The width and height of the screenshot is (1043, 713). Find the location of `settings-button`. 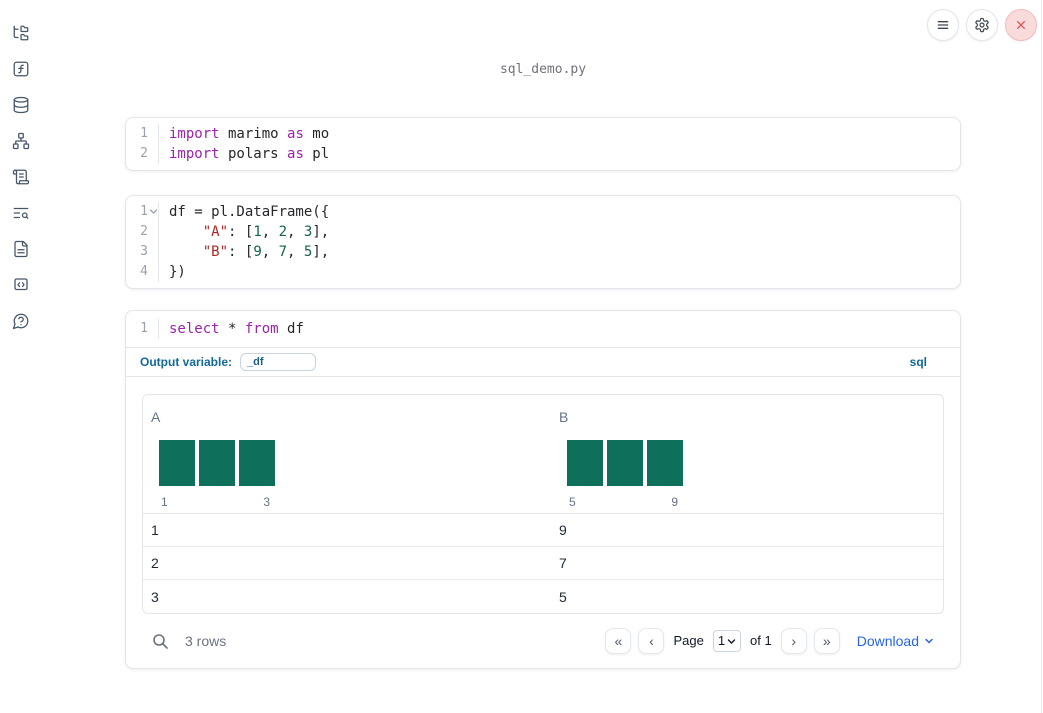

settings-button is located at coordinates (982, 25).